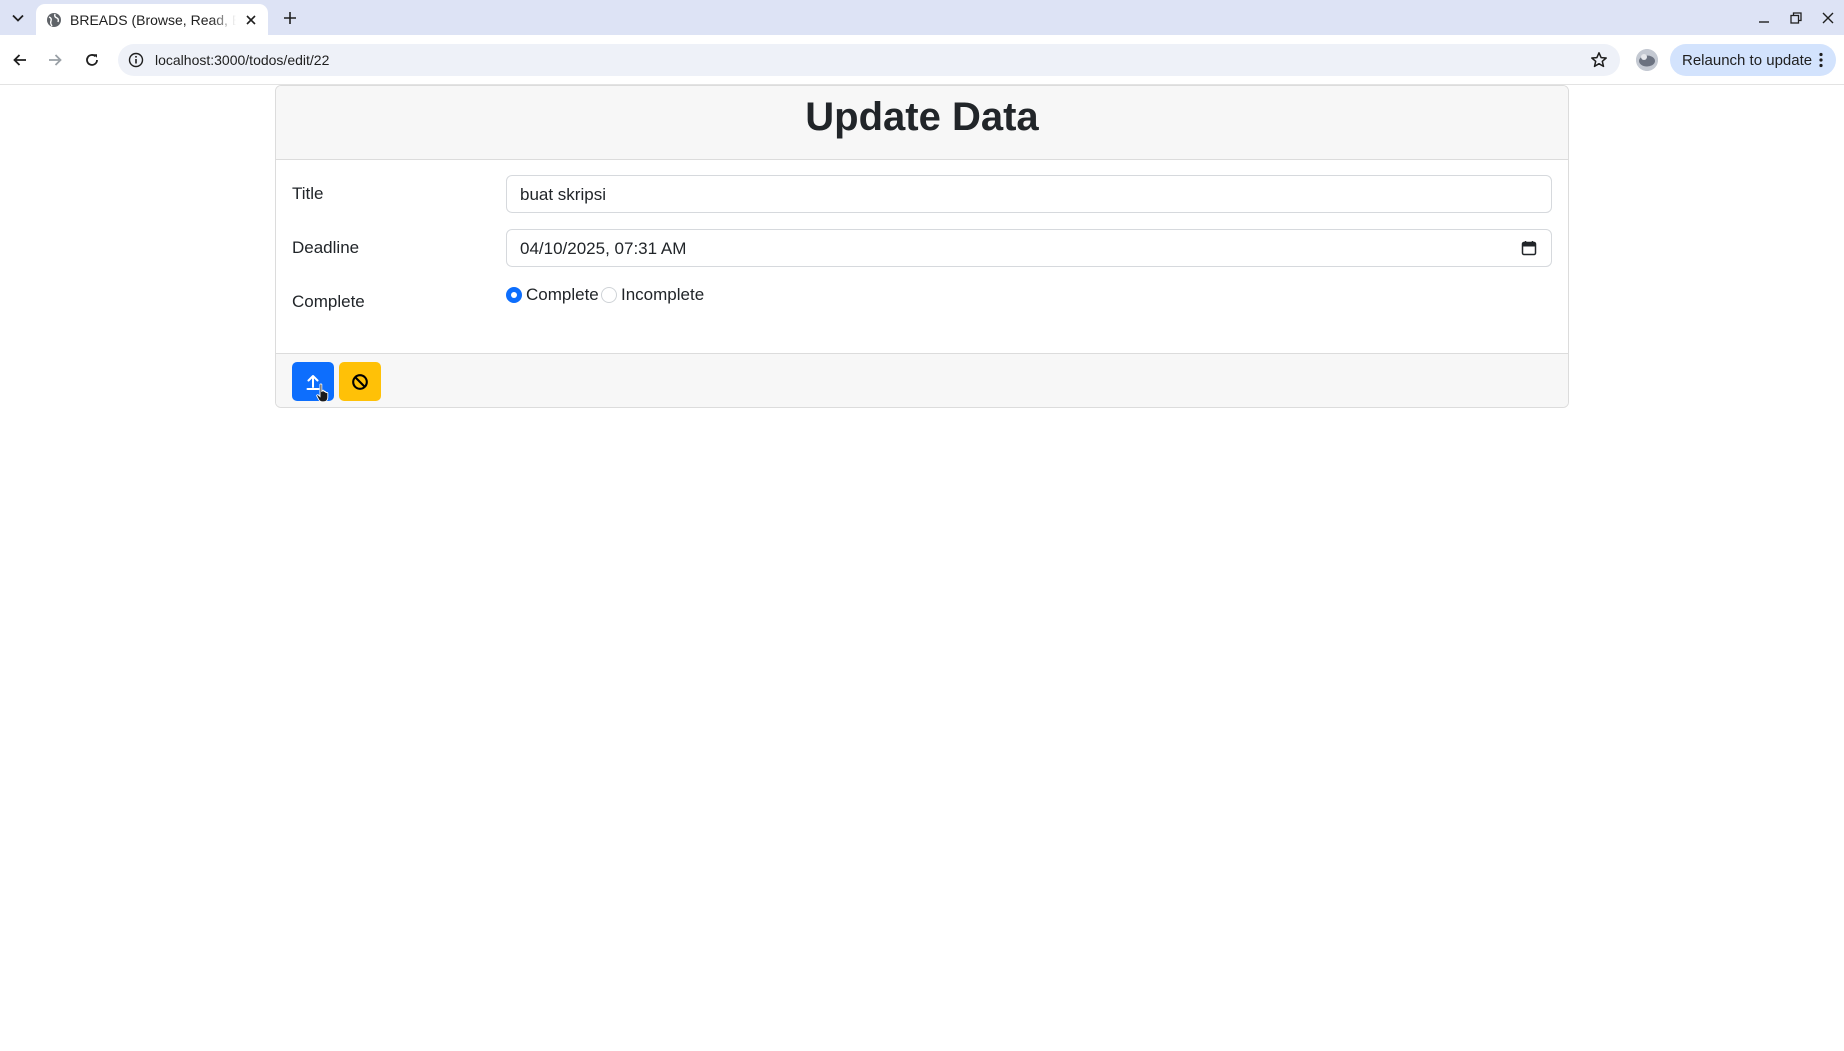  I want to click on complete-radio, so click(514, 295).